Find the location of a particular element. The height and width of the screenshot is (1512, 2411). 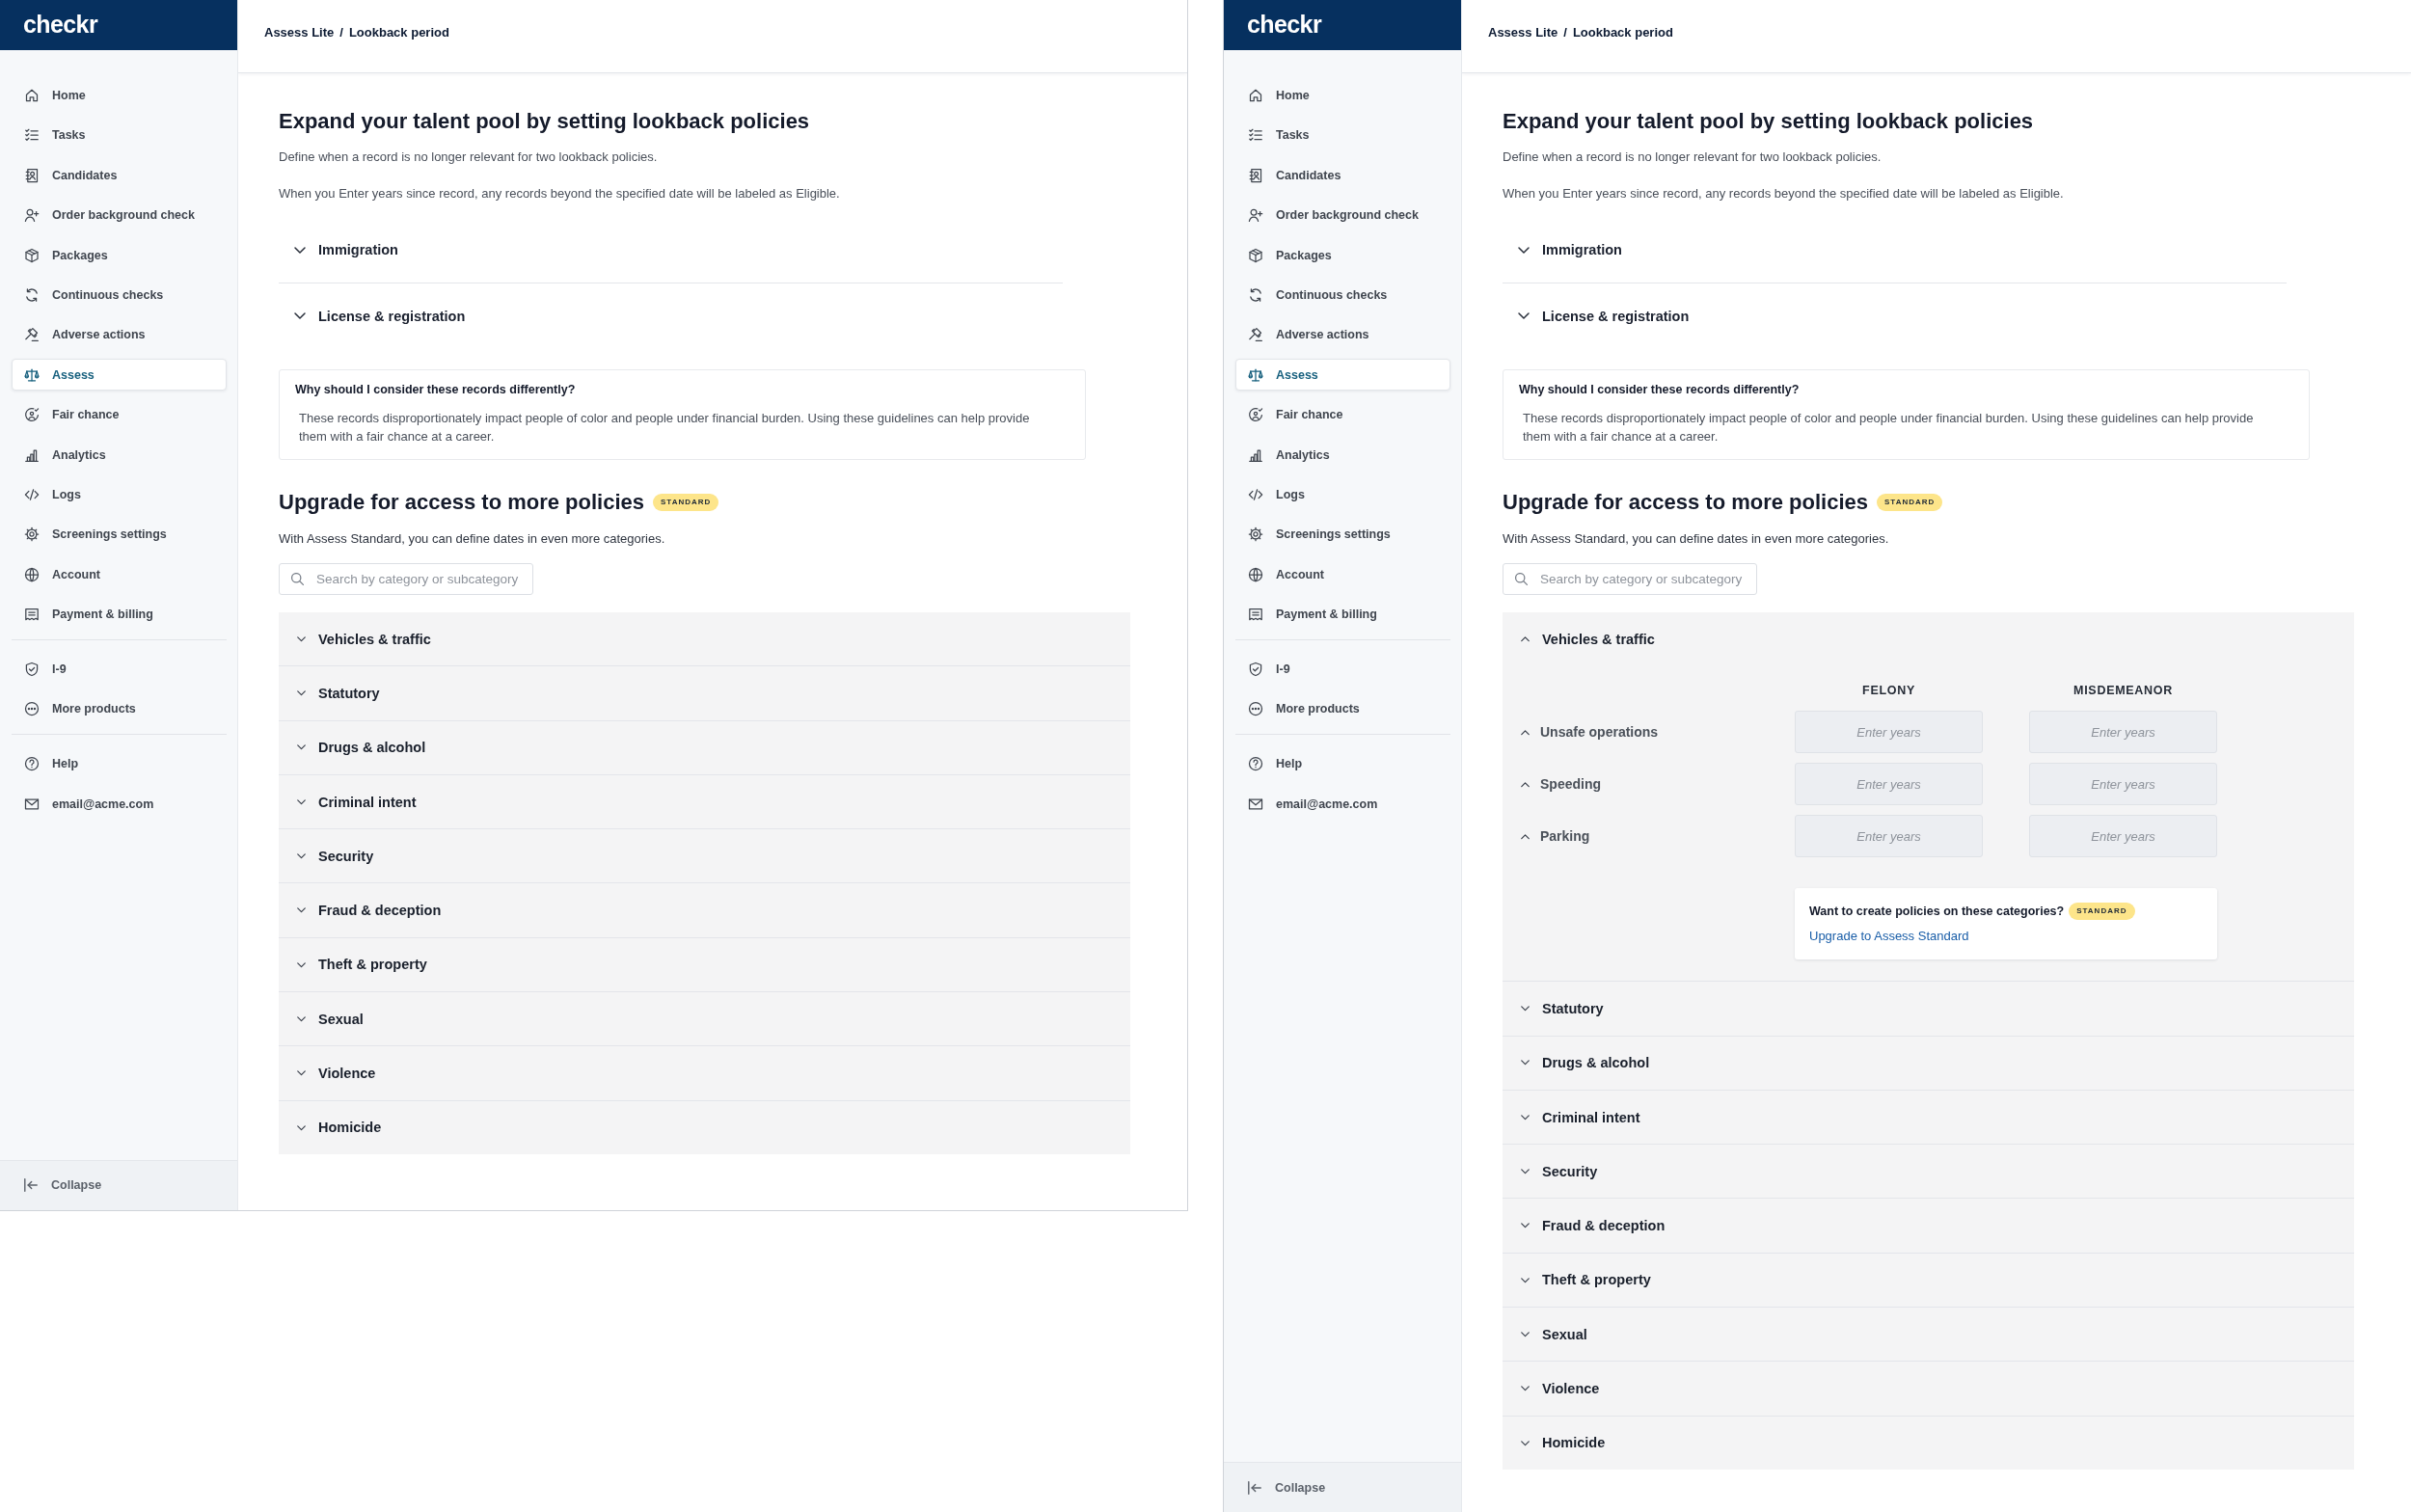

column-header: MISDEMEANOR is located at coordinates (2123, 691).